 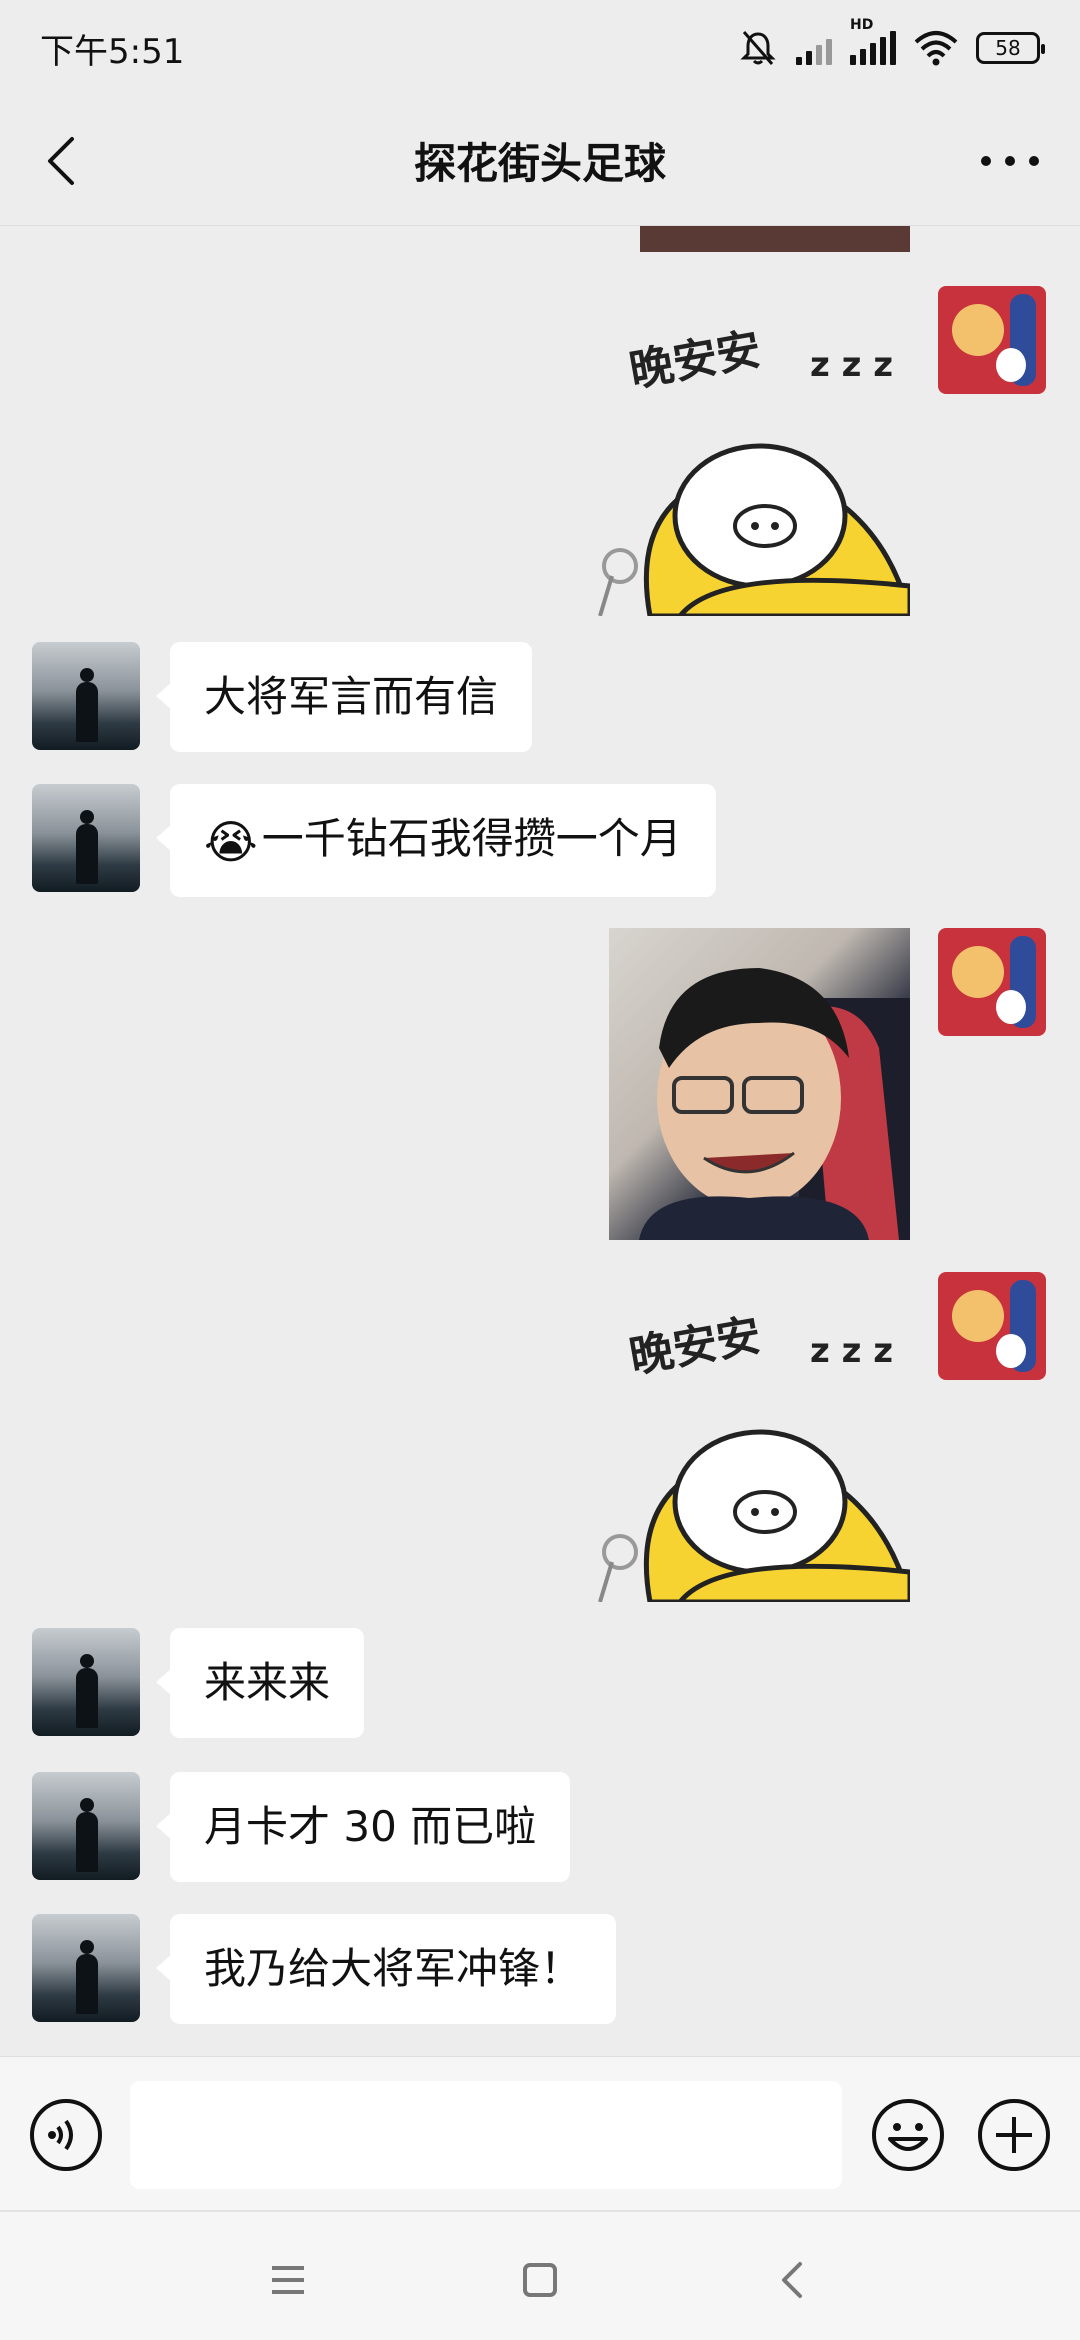 I want to click on input-bar, so click(x=540, y=2133).